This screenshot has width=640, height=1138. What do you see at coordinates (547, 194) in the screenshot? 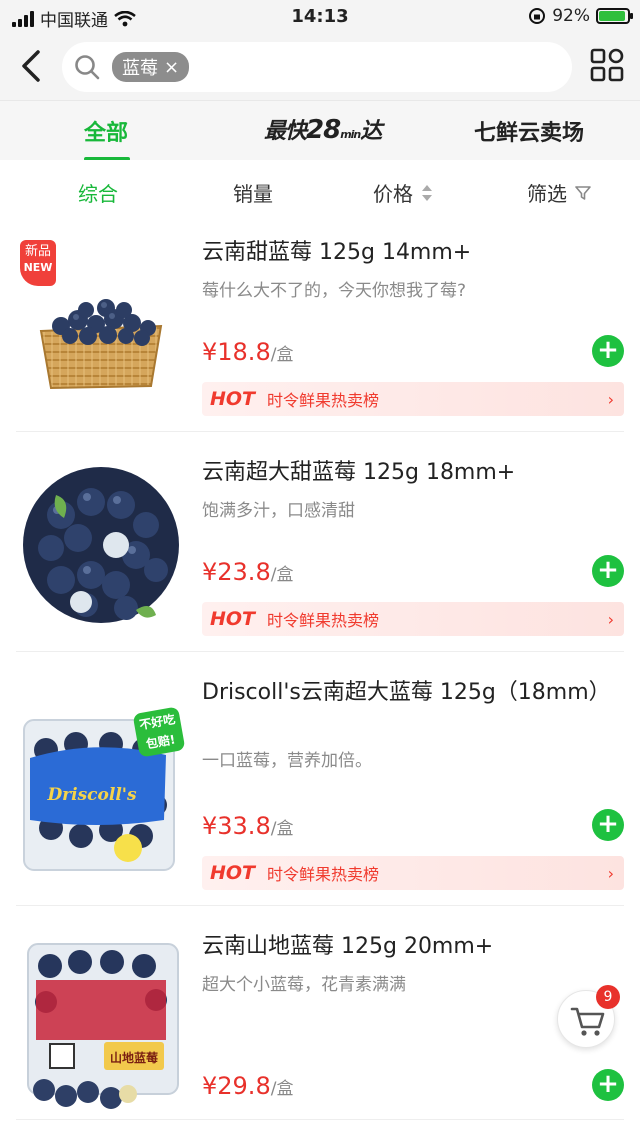
I see `sort-filter-label: 筛选` at bounding box center [547, 194].